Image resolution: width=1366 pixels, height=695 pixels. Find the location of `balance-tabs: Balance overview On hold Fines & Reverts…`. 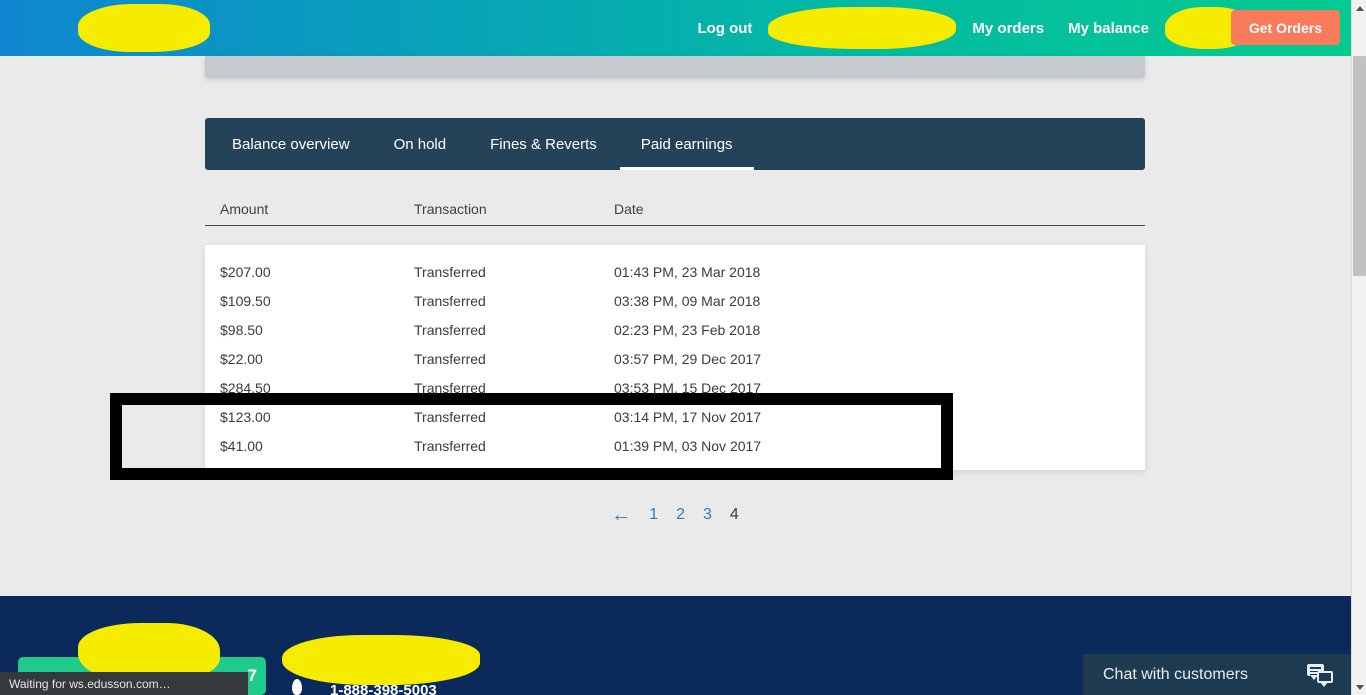

balance-tabs: Balance overview On hold Fines & Reverts… is located at coordinates (675, 144).